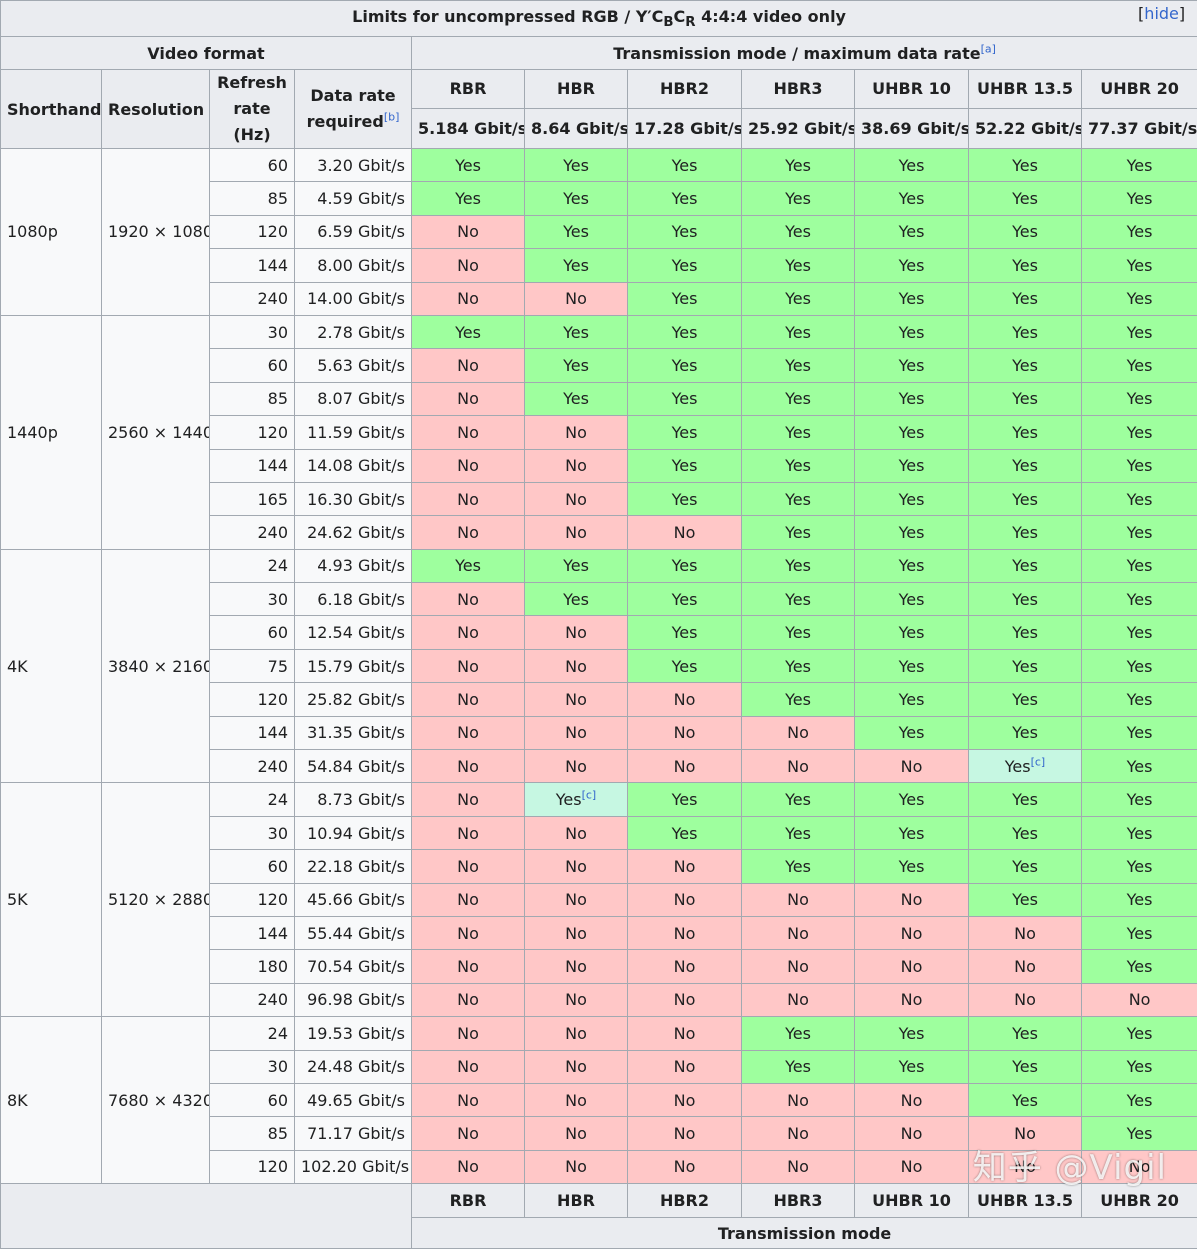  I want to click on footer-mode-header: RBR, so click(468, 1201).